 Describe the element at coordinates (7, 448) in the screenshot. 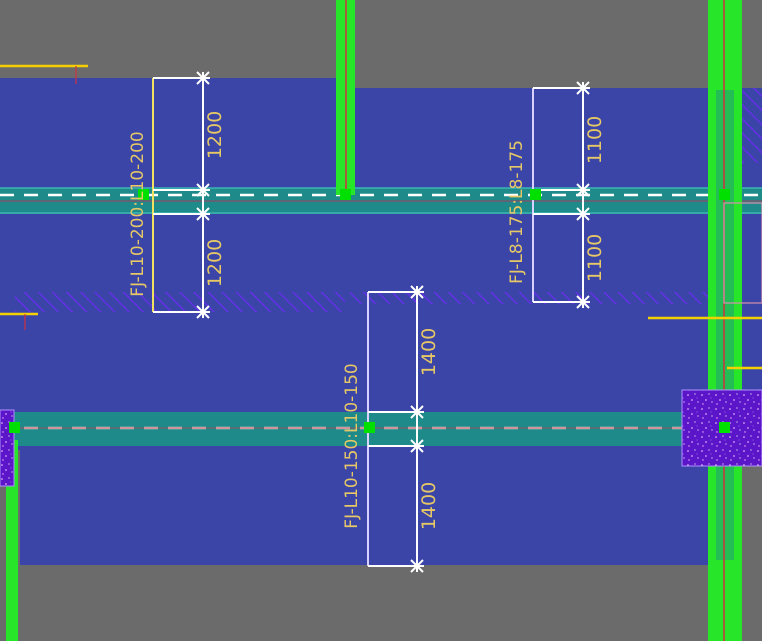

I see `speckle-block-left` at that location.